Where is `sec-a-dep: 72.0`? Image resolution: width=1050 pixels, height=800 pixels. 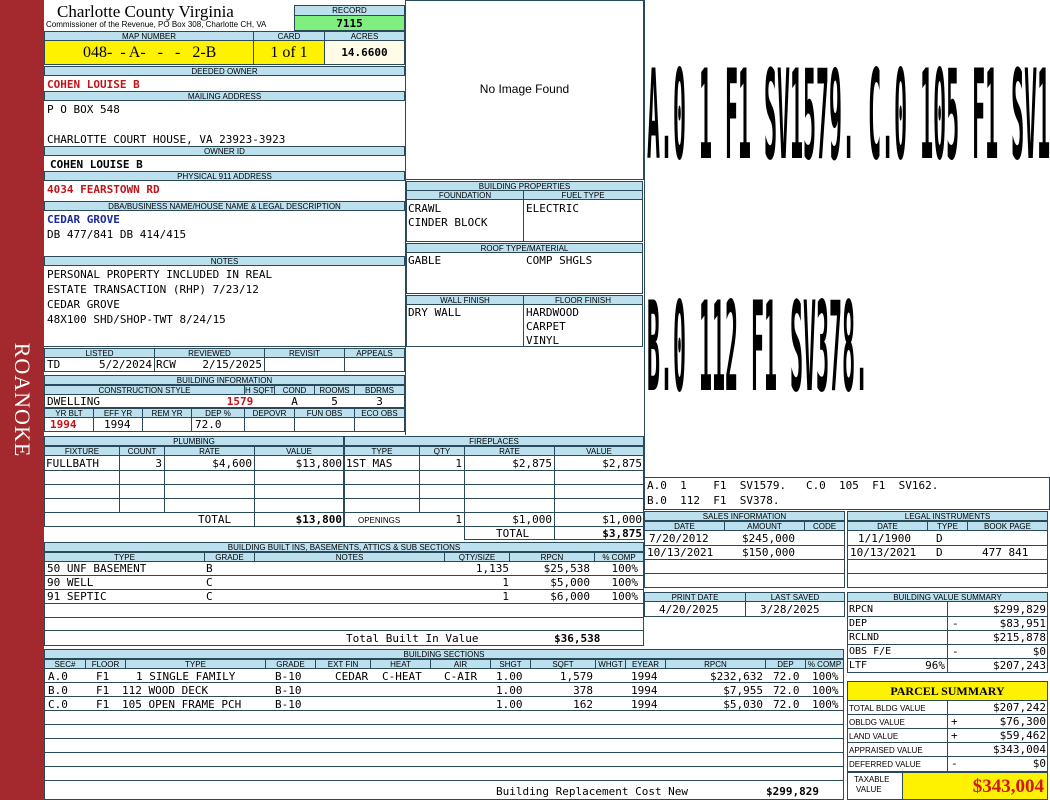
sec-a-dep: 72.0 is located at coordinates (786, 676).